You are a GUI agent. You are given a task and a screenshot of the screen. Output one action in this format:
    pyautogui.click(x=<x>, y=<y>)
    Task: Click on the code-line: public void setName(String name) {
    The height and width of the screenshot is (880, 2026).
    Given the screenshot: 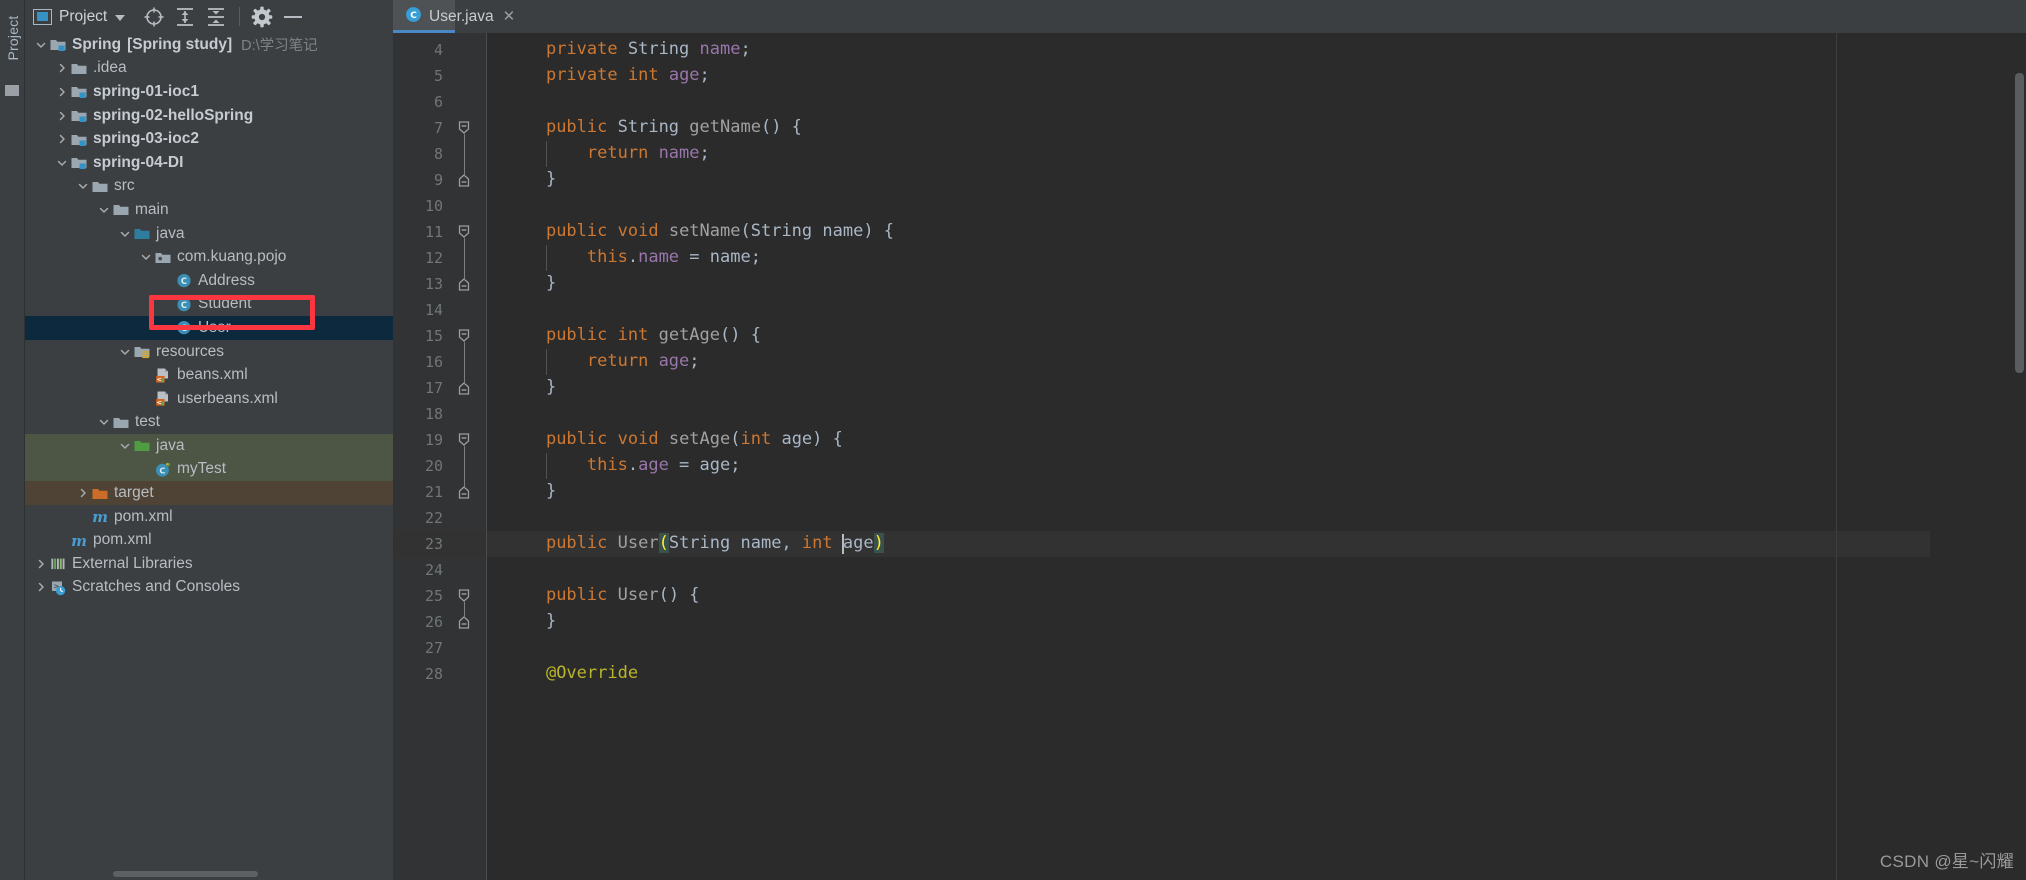 What is the action you would take?
    pyautogui.click(x=1208, y=232)
    